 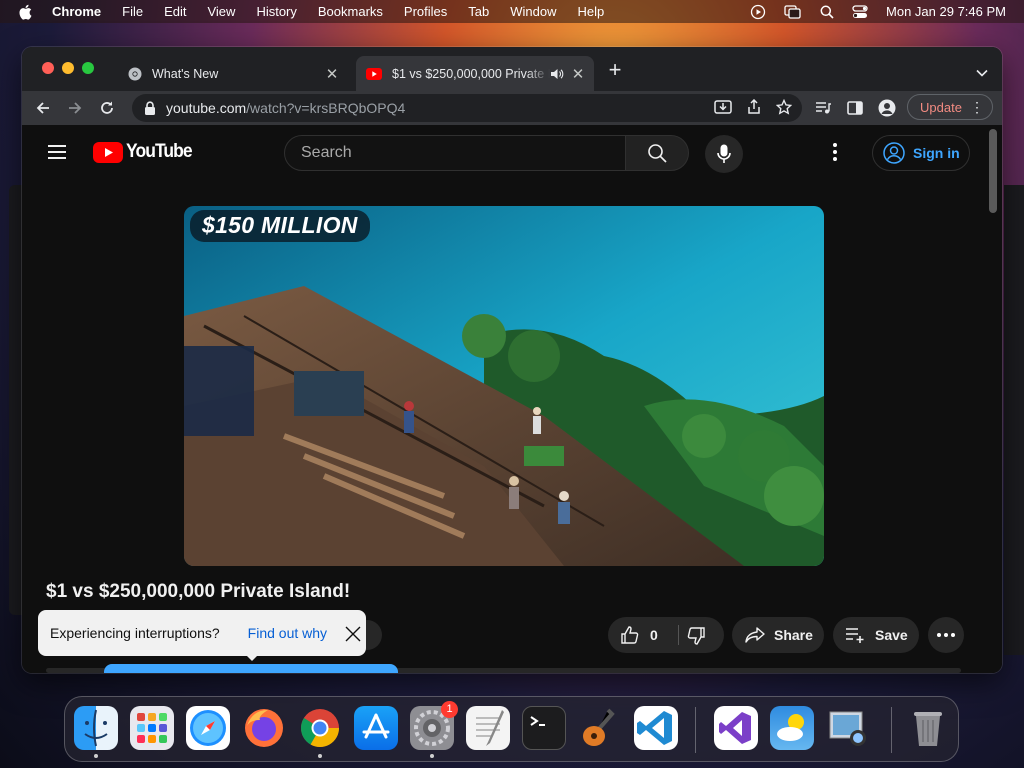 What do you see at coordinates (48, 68) in the screenshot?
I see `close-window-button` at bounding box center [48, 68].